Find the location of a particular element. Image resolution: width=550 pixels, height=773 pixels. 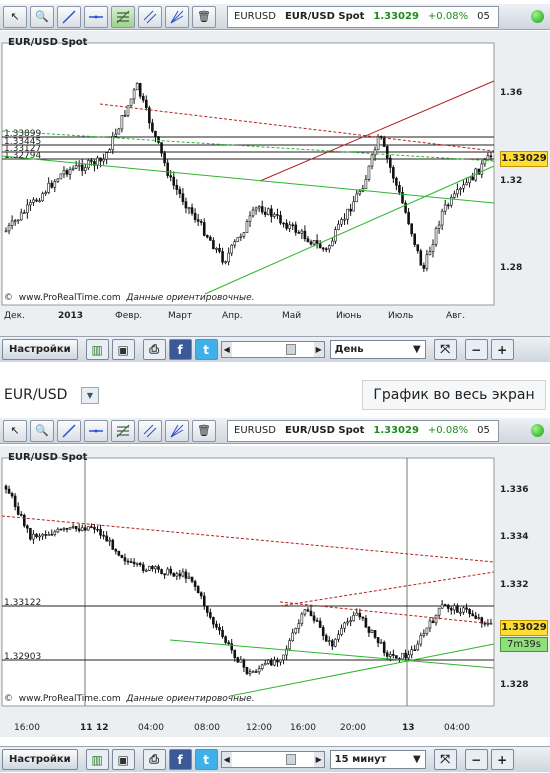

y-axis-tick: 1.336 is located at coordinates (514, 490).